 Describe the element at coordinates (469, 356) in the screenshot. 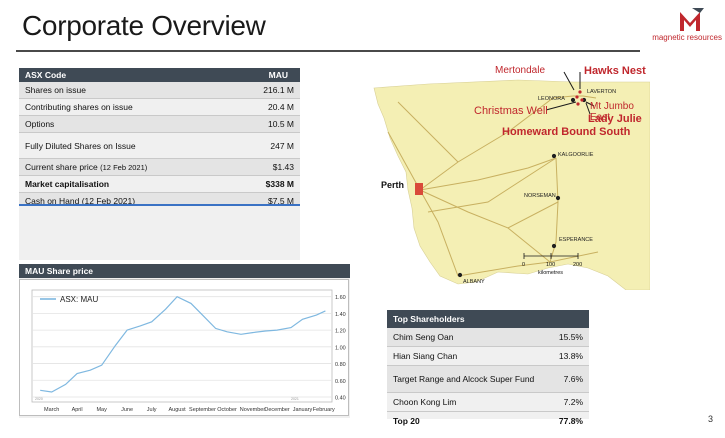

I see `shareholder-name: Hian Siang Chan` at that location.